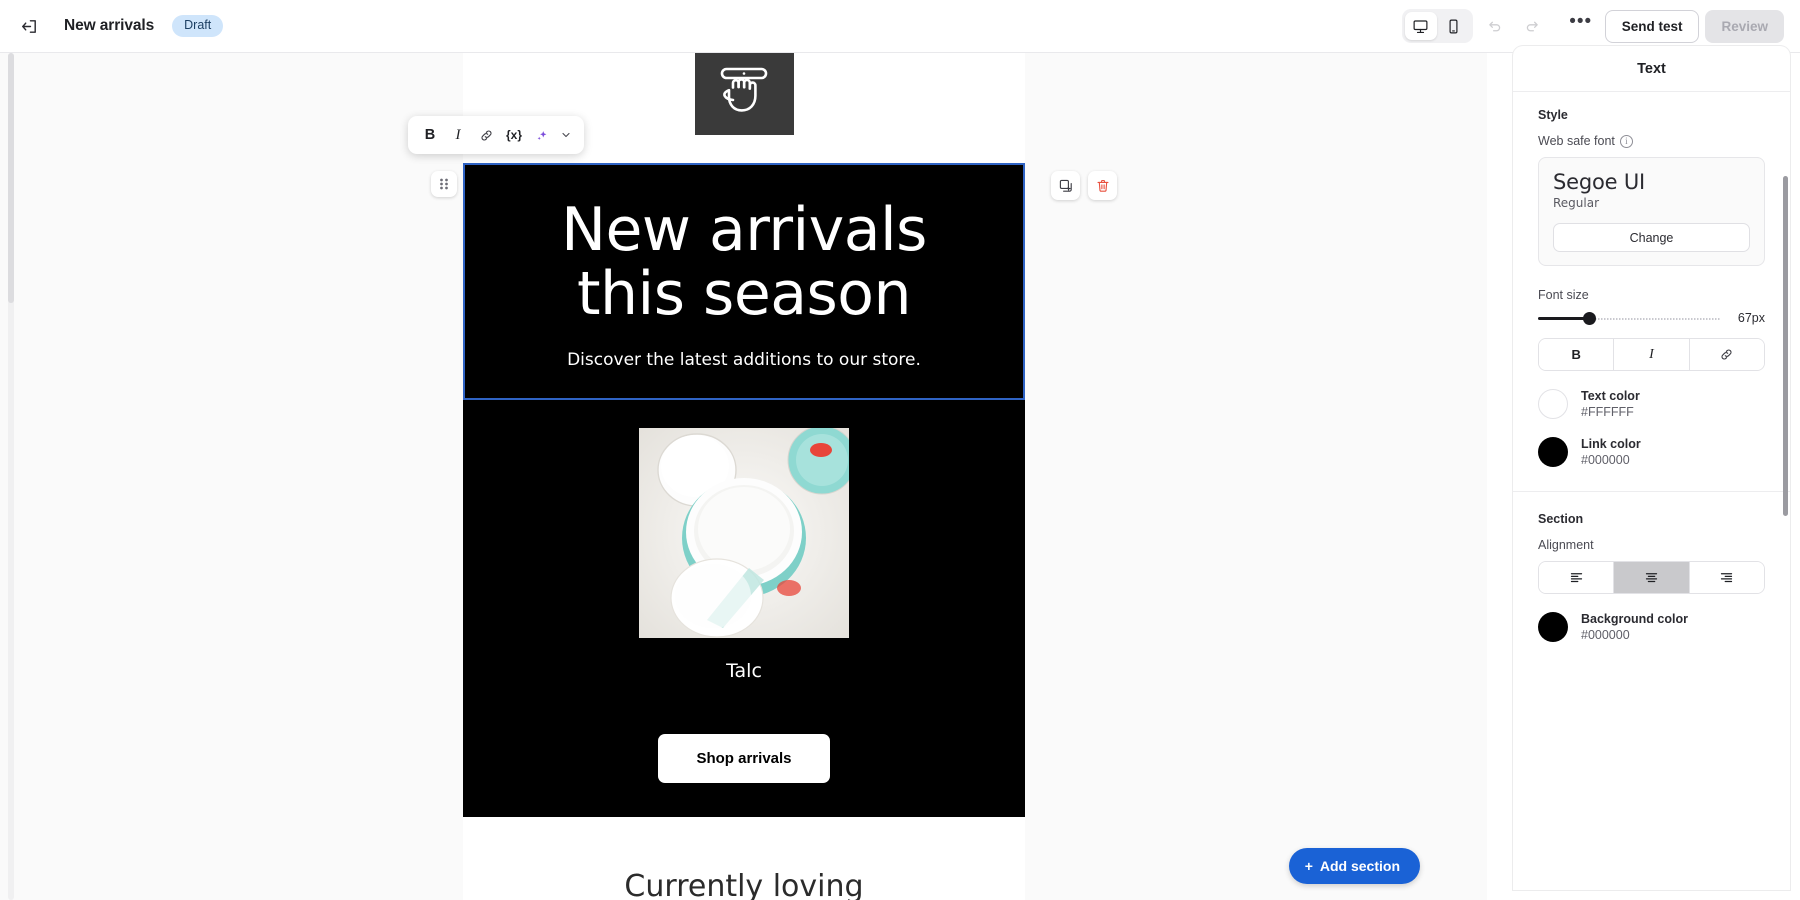  Describe the element at coordinates (744, 671) in the screenshot. I see `product-caption: Talc` at that location.